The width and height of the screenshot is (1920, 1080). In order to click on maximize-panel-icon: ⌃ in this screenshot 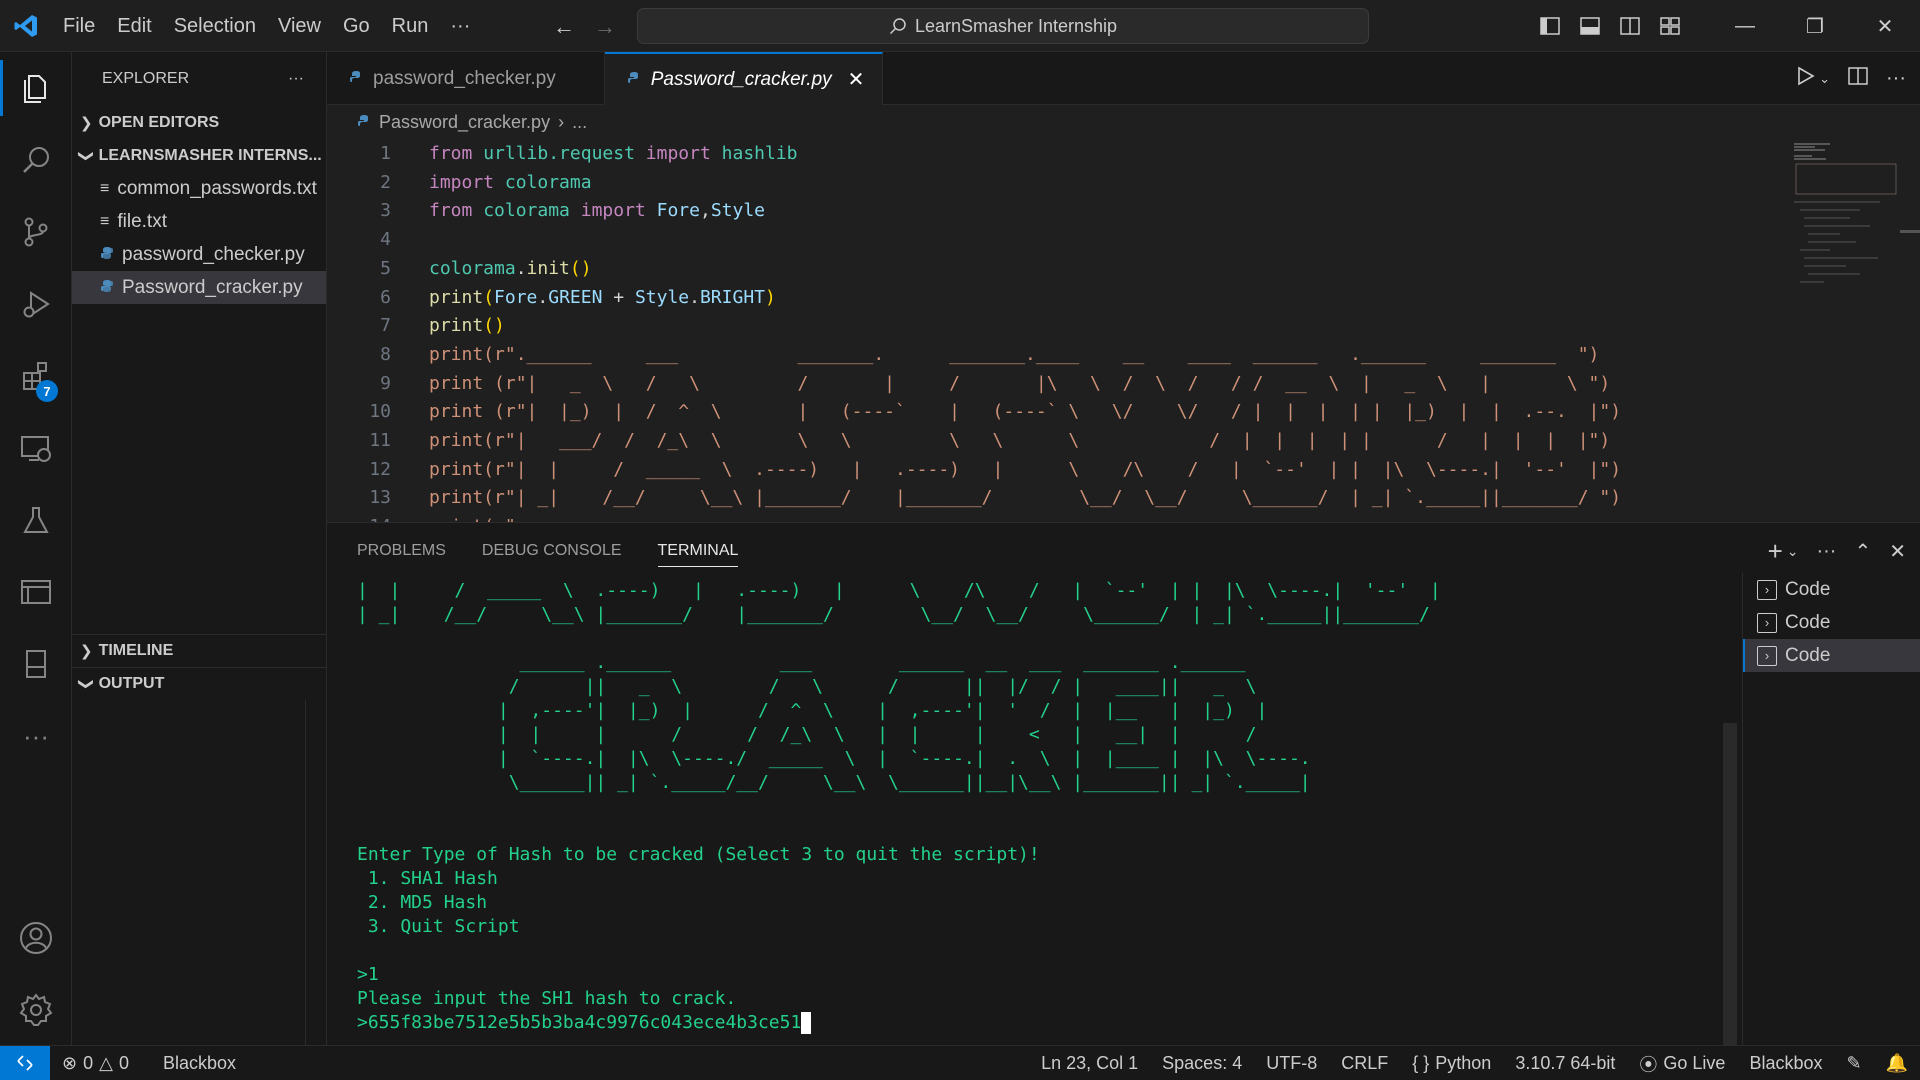, I will do `click(1862, 551)`.